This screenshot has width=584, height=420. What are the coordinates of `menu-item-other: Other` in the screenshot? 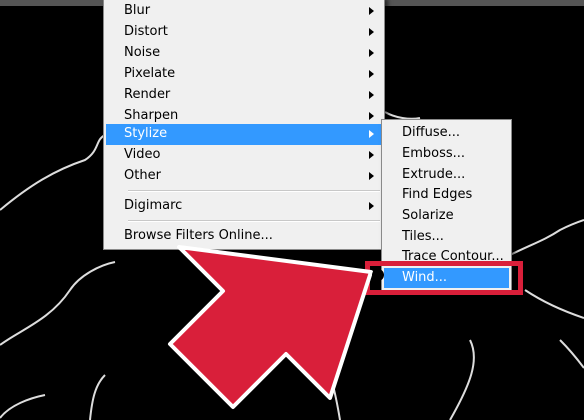 It's located at (244, 176).